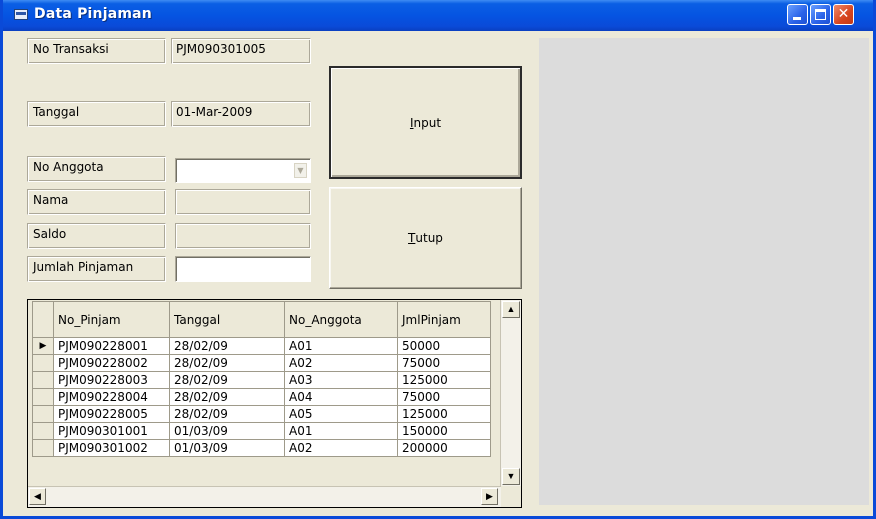 The height and width of the screenshot is (519, 876). I want to click on table-row: PJM090228003 28/02/09 A03 125000, so click(261, 380).